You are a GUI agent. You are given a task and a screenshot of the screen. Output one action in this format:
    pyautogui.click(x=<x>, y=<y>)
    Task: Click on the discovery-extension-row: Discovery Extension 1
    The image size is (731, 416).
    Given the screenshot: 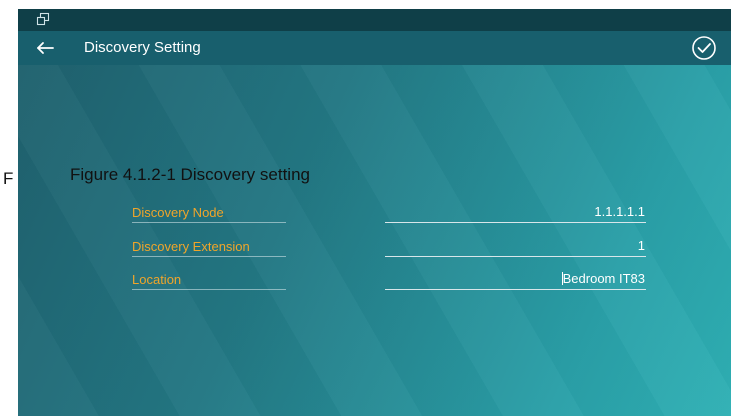 What is the action you would take?
    pyautogui.click(x=389, y=247)
    